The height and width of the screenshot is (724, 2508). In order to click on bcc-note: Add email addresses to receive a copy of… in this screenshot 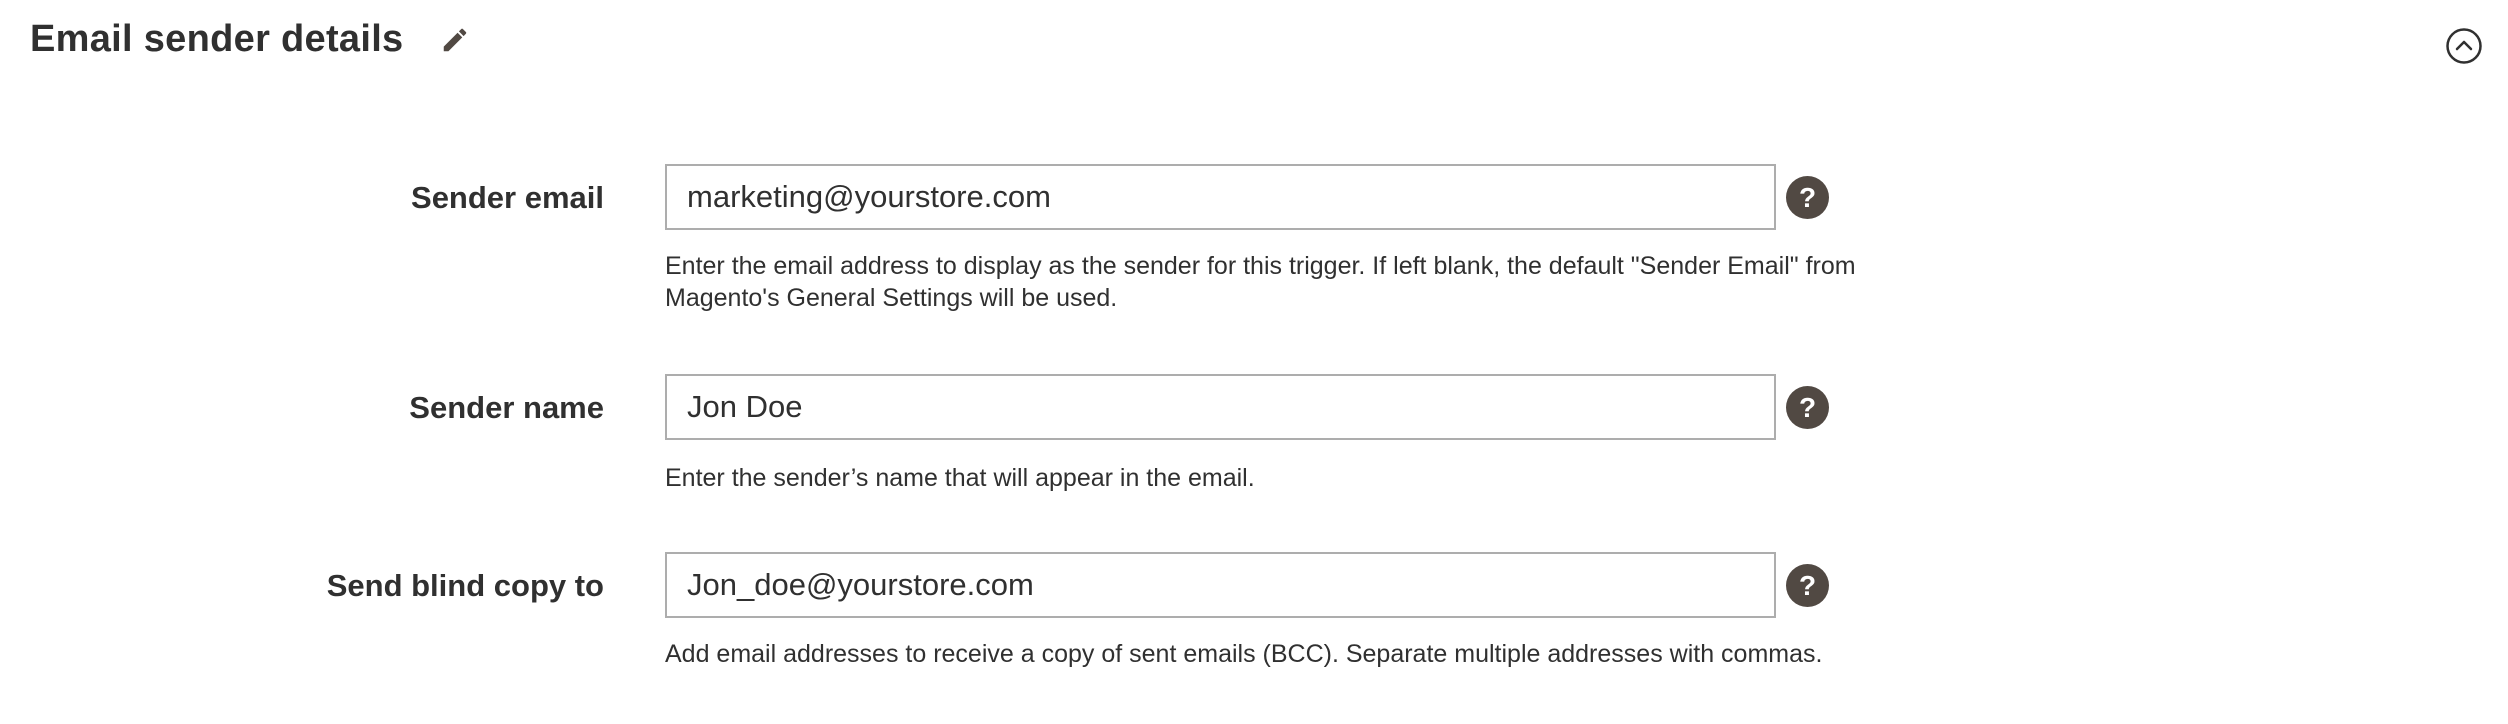, I will do `click(1244, 654)`.